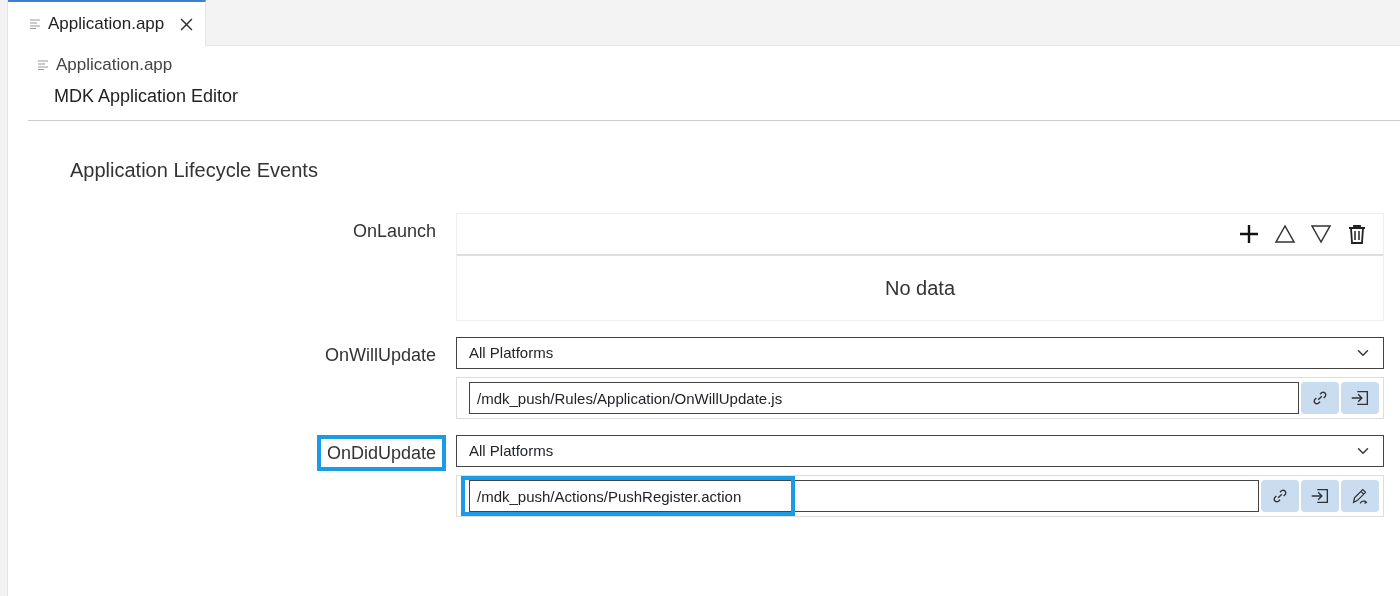  What do you see at coordinates (394, 231) in the screenshot?
I see `event-label: OnLaunch` at bounding box center [394, 231].